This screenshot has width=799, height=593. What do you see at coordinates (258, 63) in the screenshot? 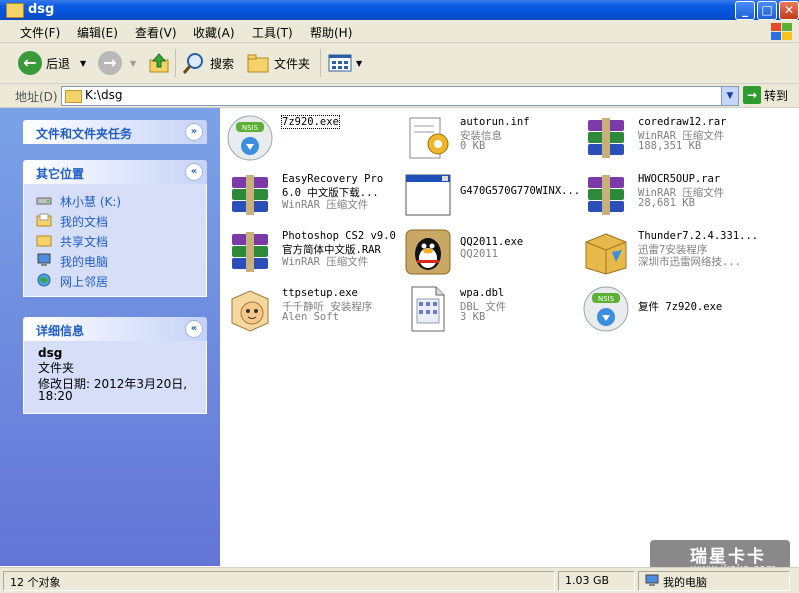
I see `folders-icon` at bounding box center [258, 63].